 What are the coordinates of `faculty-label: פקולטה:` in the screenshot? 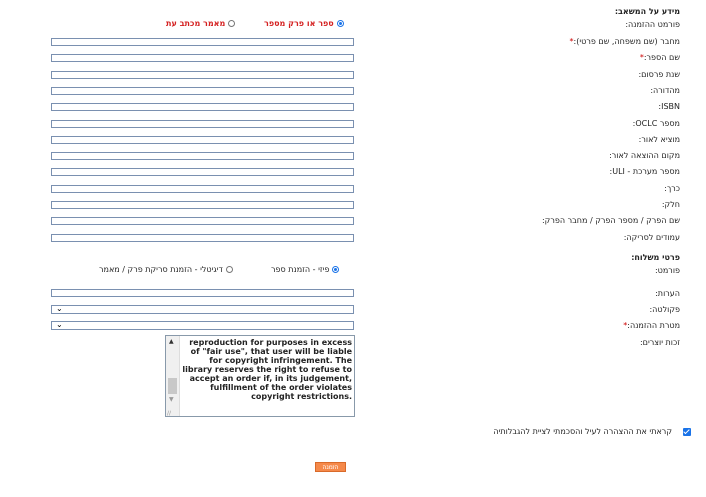 It's located at (664, 309).